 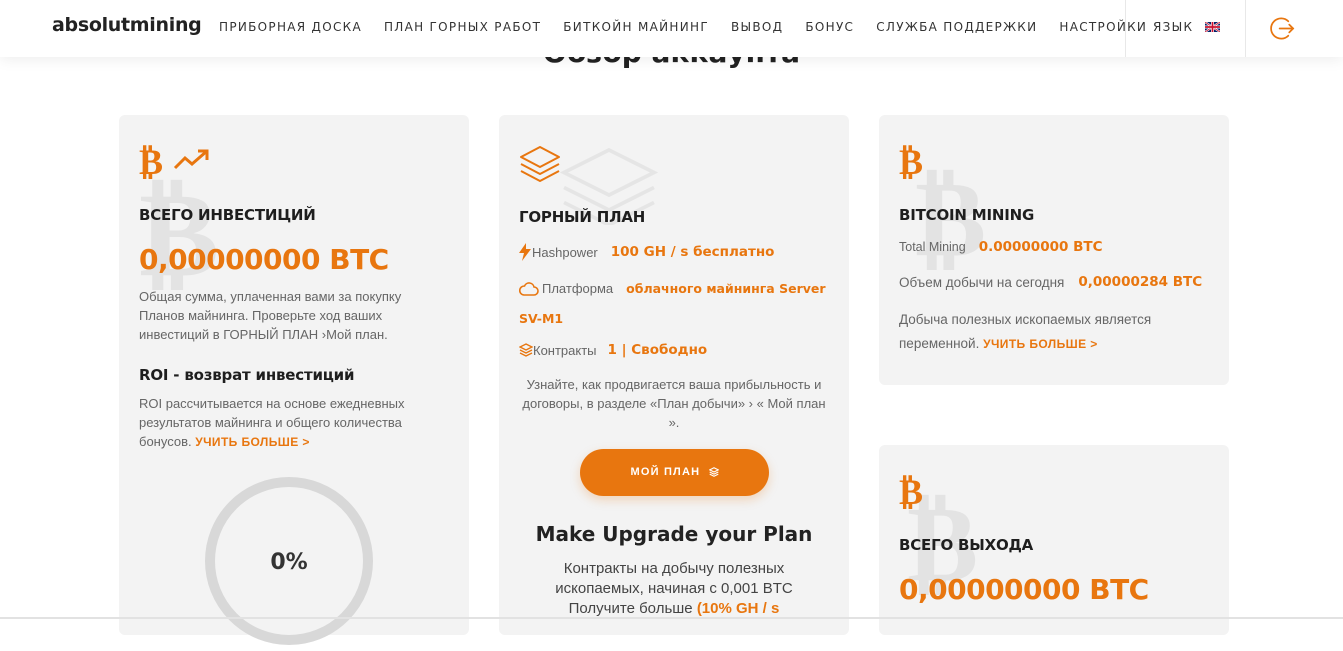 I want to click on contracts-row: Контракты 1 | Свободно, so click(x=613, y=350).